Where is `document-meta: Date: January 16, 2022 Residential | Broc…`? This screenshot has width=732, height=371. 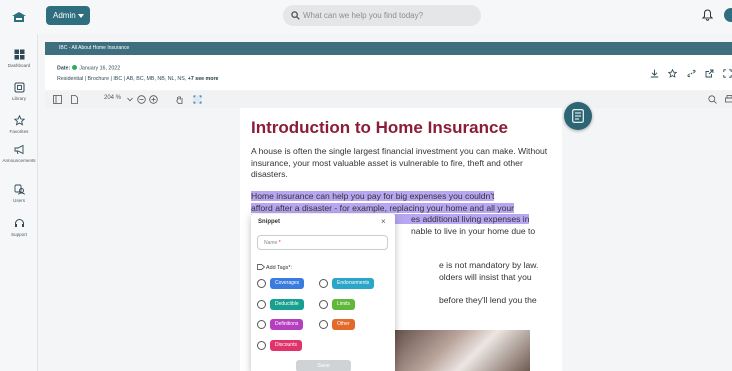
document-meta: Date: January 16, 2022 Residential | Broc… is located at coordinates (388, 72).